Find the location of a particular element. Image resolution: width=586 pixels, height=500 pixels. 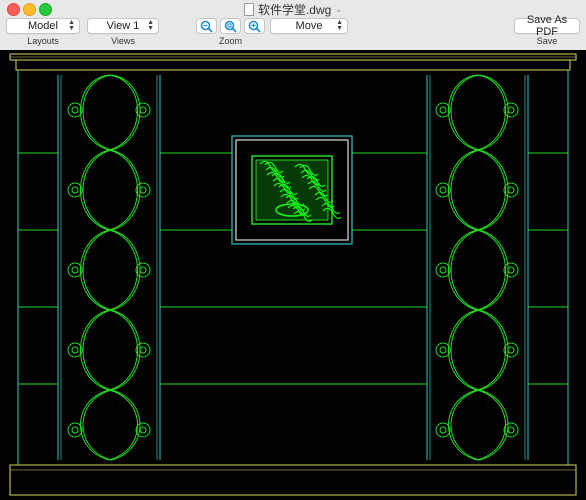

zoom-fit-button is located at coordinates (230, 26).